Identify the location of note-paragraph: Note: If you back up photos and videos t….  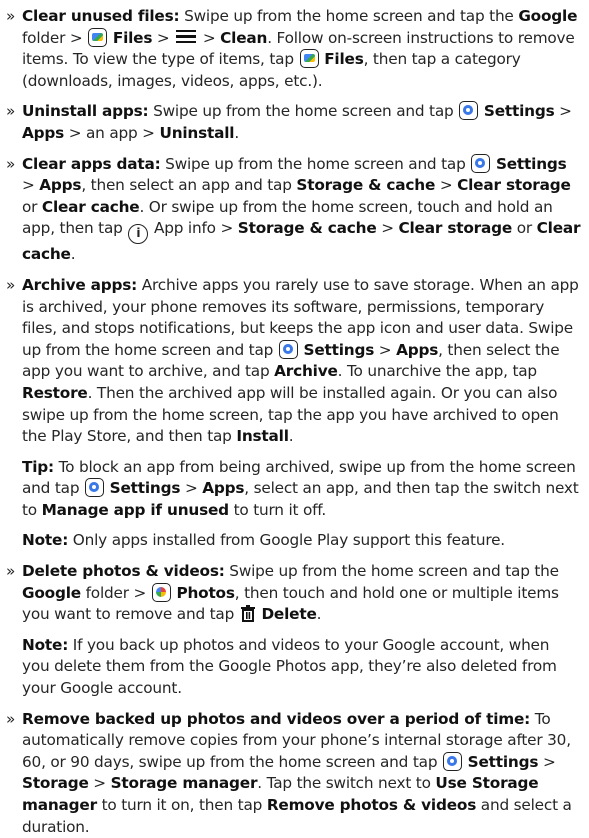
(292, 667).